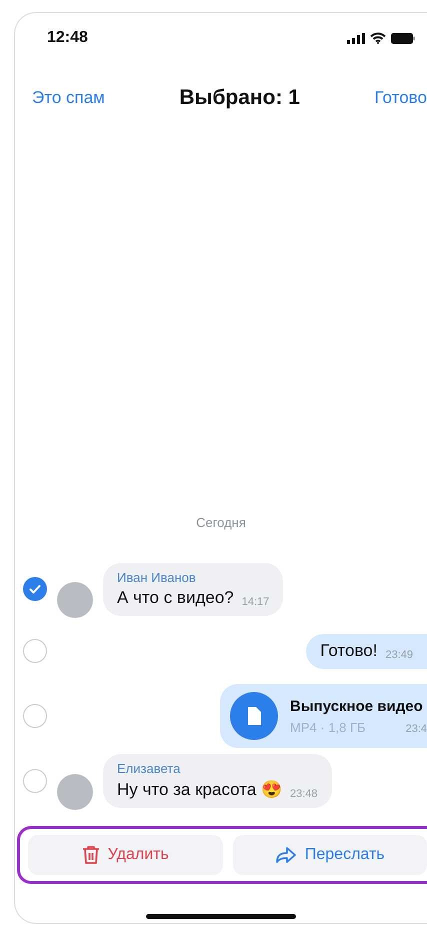 This screenshot has height=933, width=427. I want to click on signal-icon, so click(356, 38).